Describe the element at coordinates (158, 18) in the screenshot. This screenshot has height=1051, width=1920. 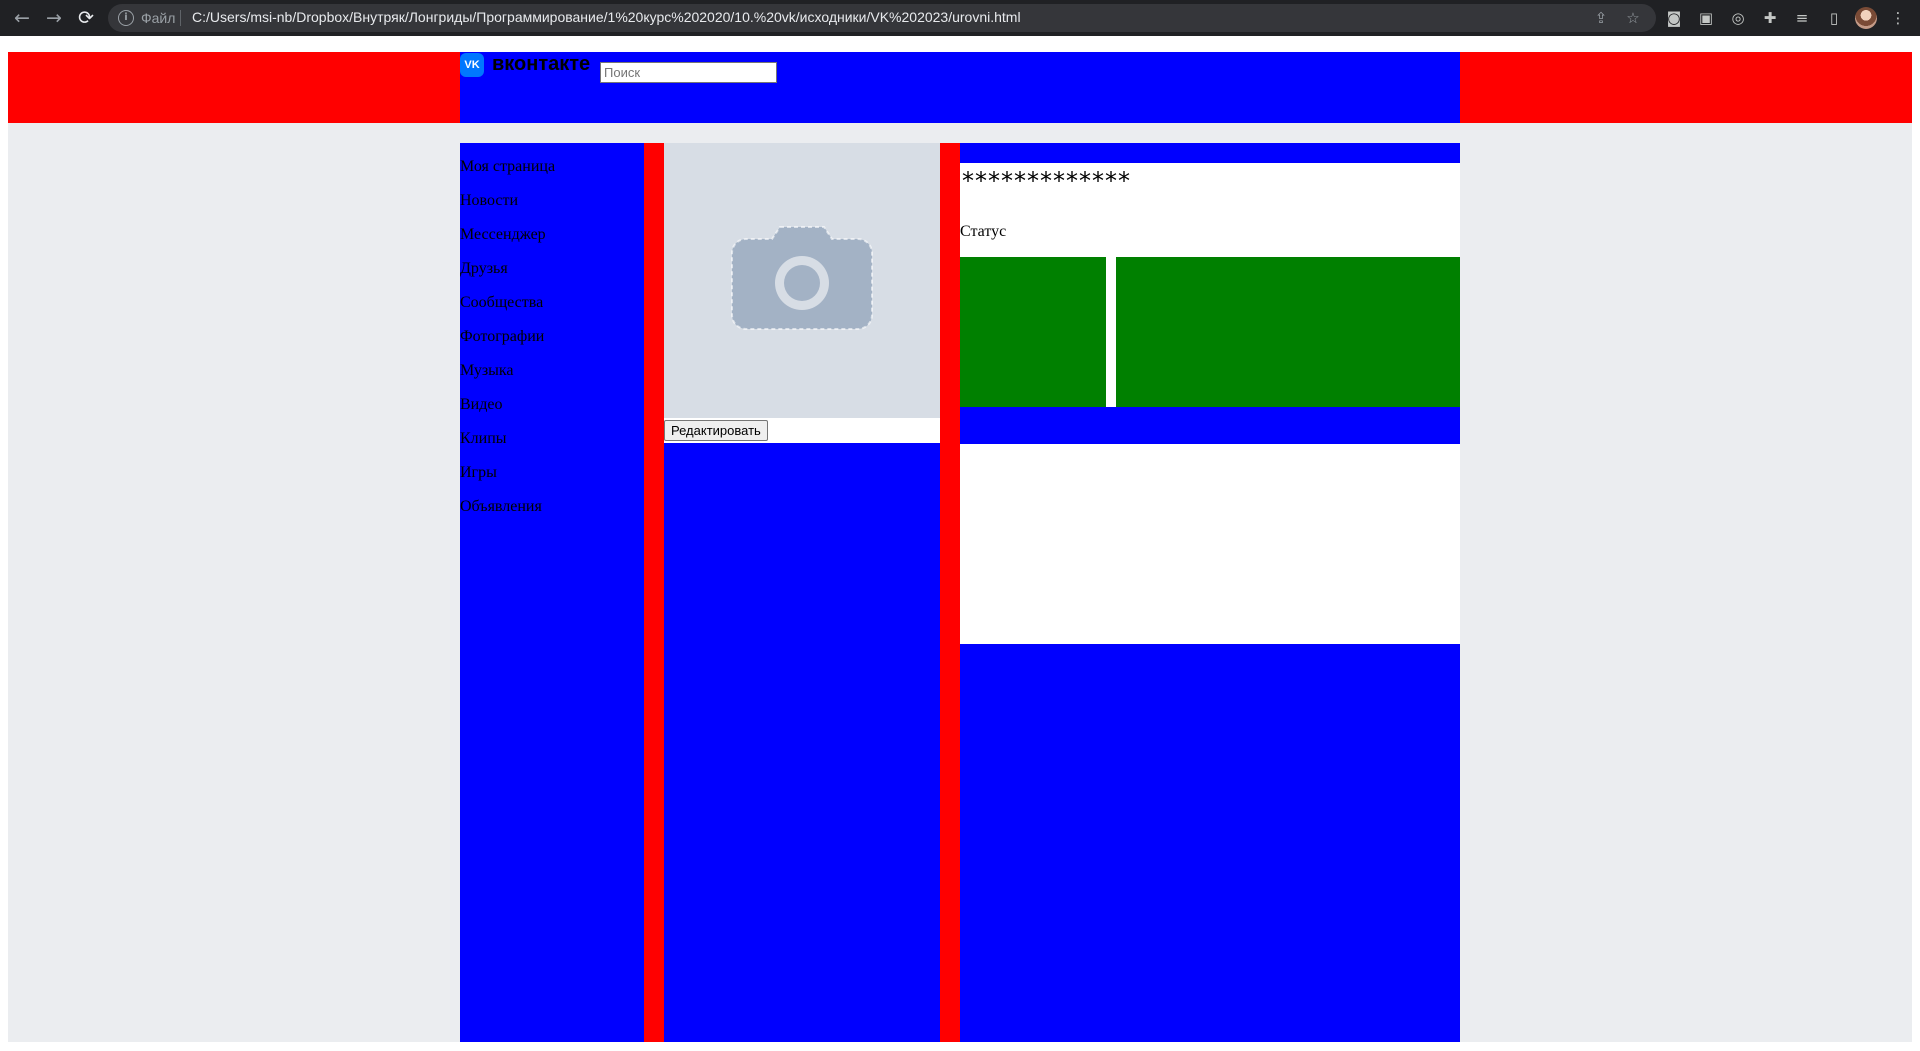
I see `scheme-label: Файл` at that location.